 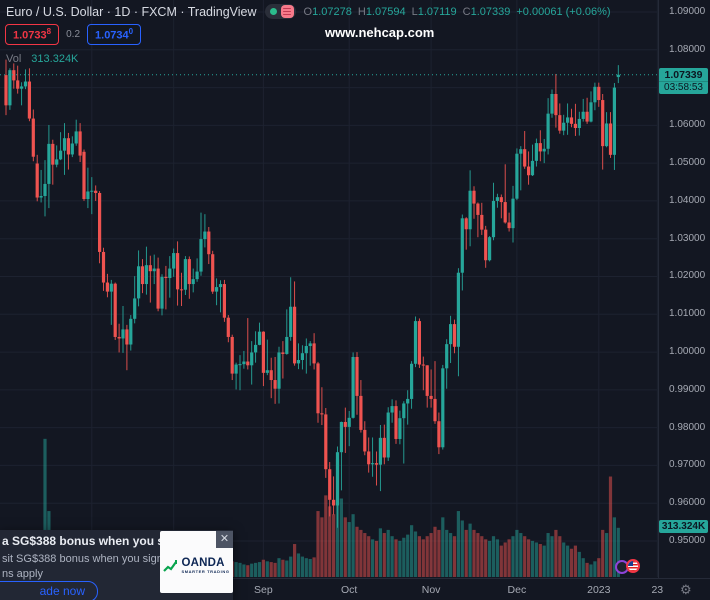 I want to click on time-axis-label: Nov, so click(x=431, y=590).